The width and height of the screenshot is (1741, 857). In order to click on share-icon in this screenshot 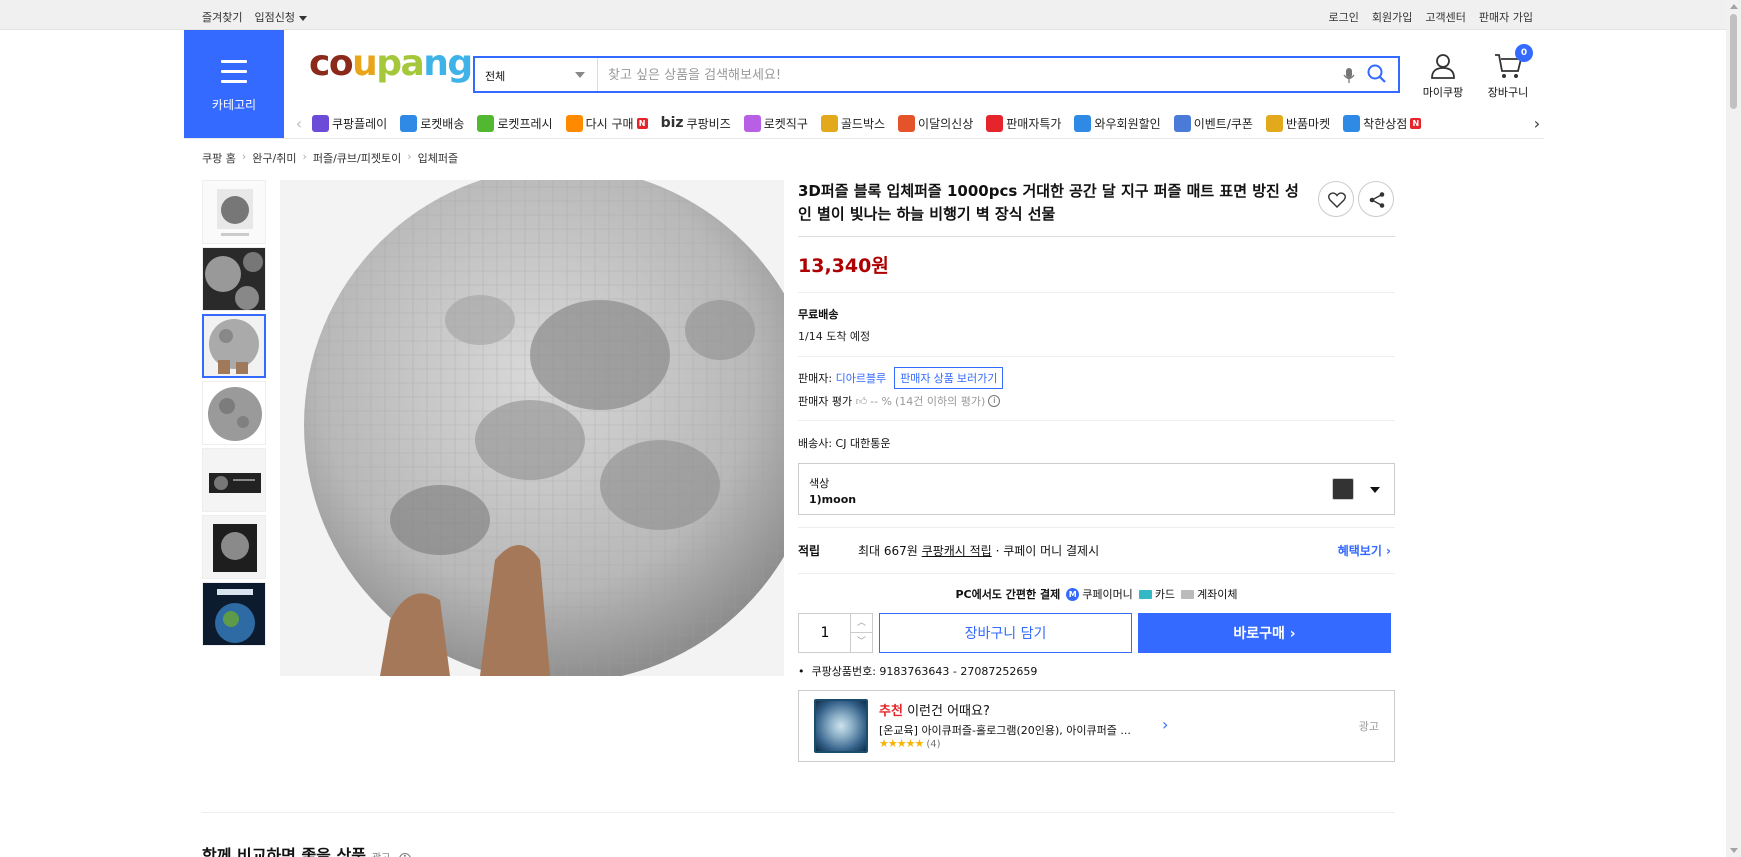, I will do `click(1377, 200)`.